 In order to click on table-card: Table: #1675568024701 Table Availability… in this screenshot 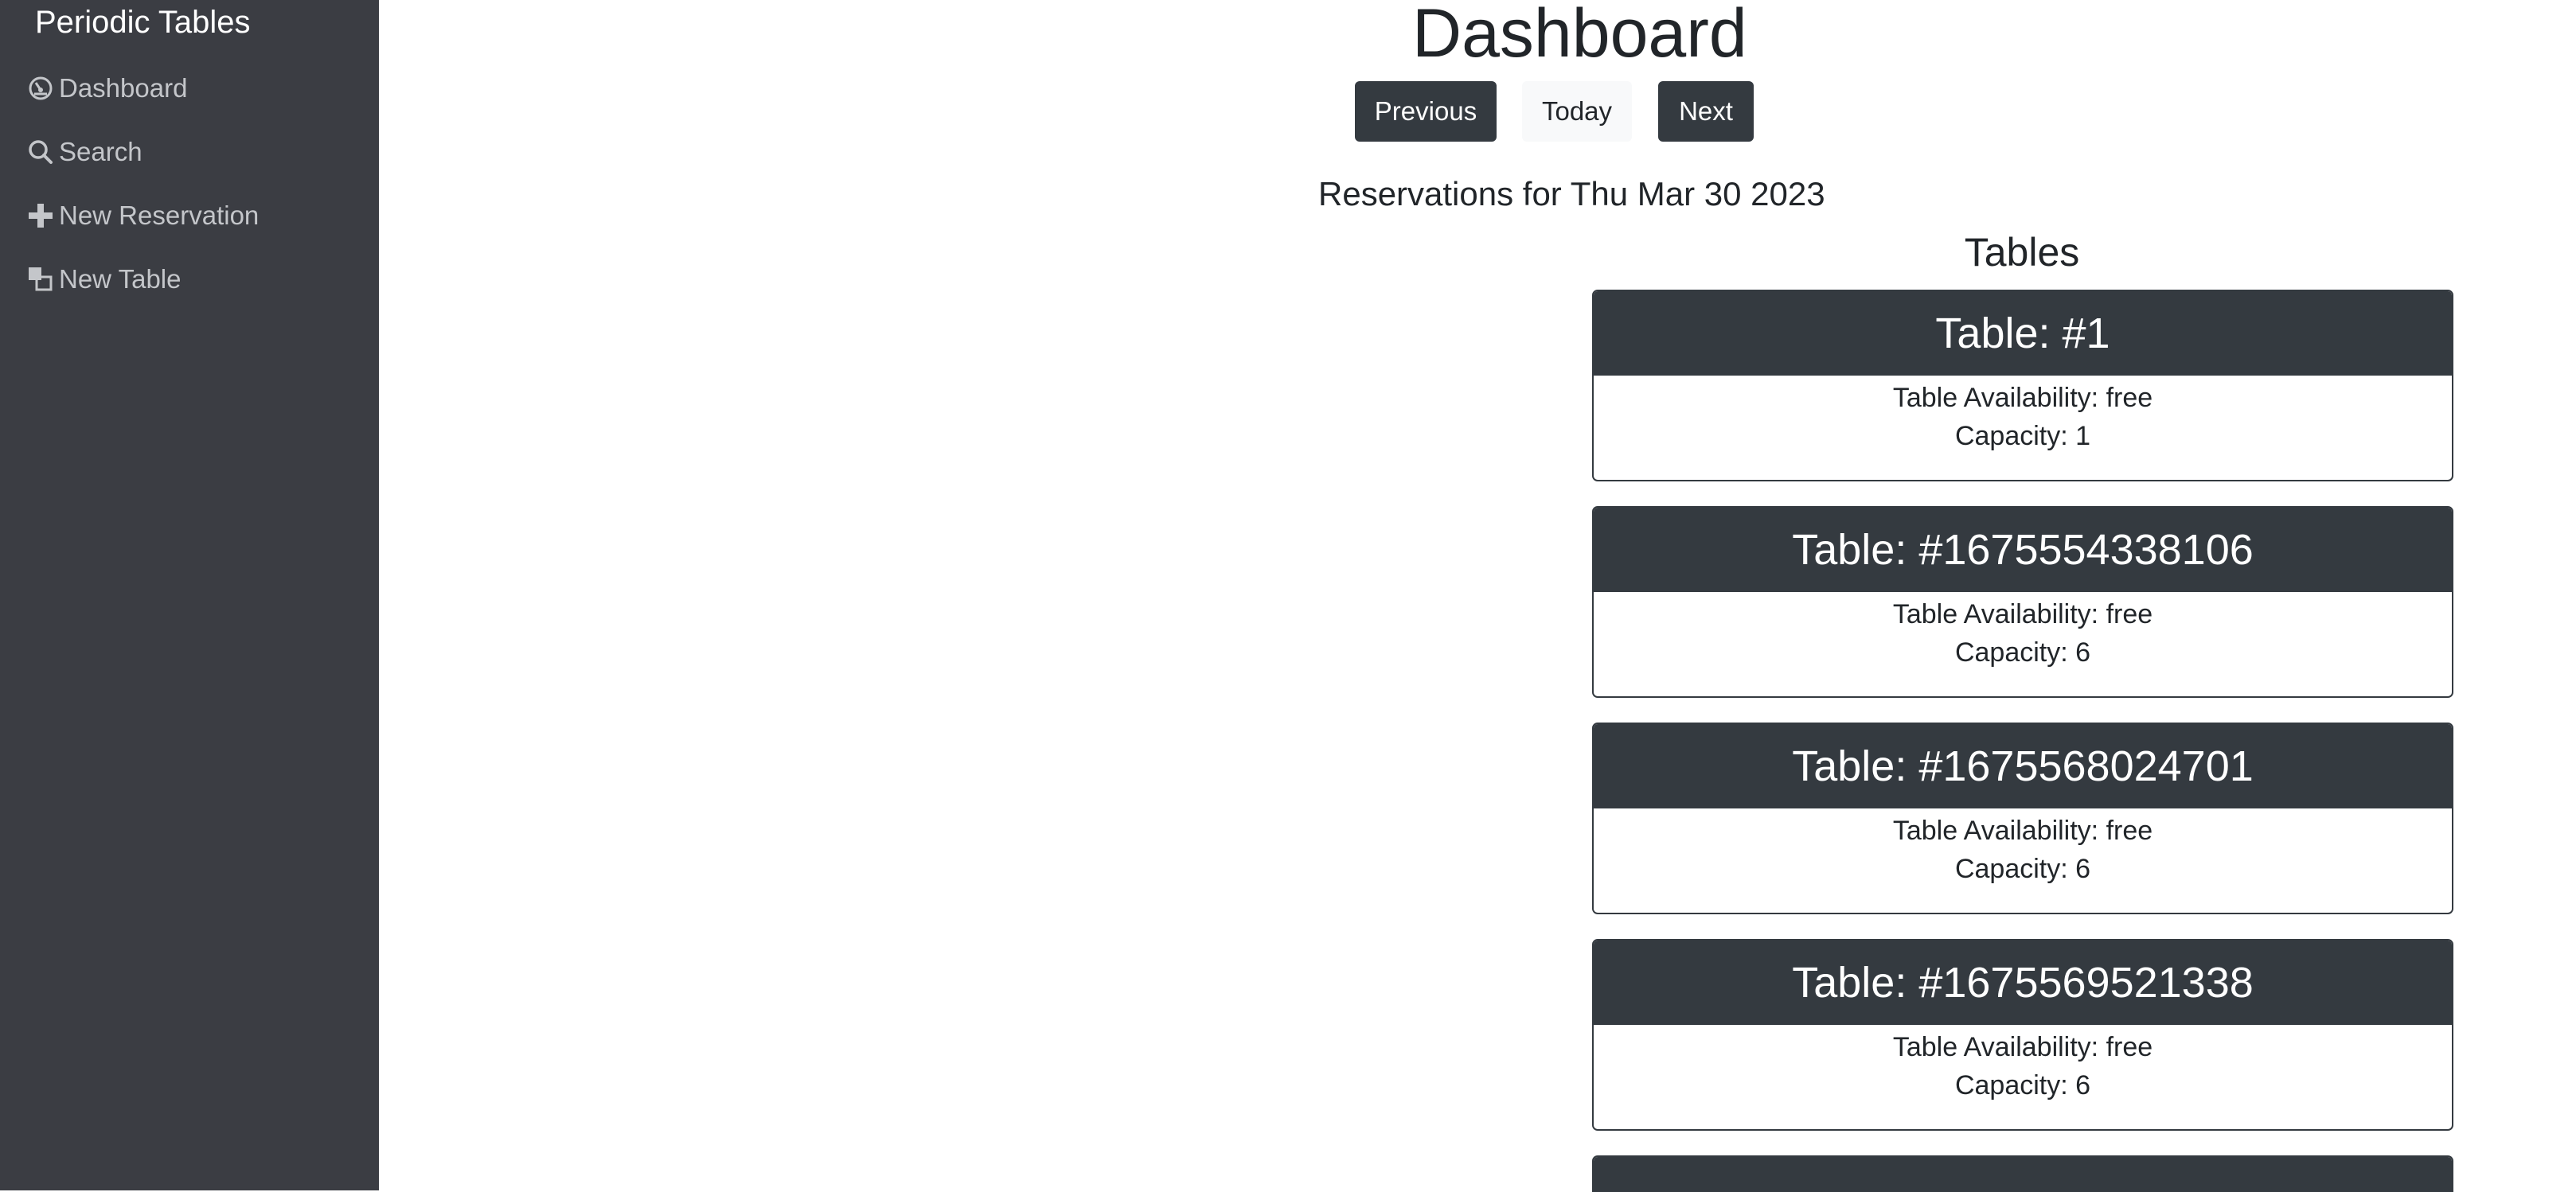, I will do `click(2022, 819)`.